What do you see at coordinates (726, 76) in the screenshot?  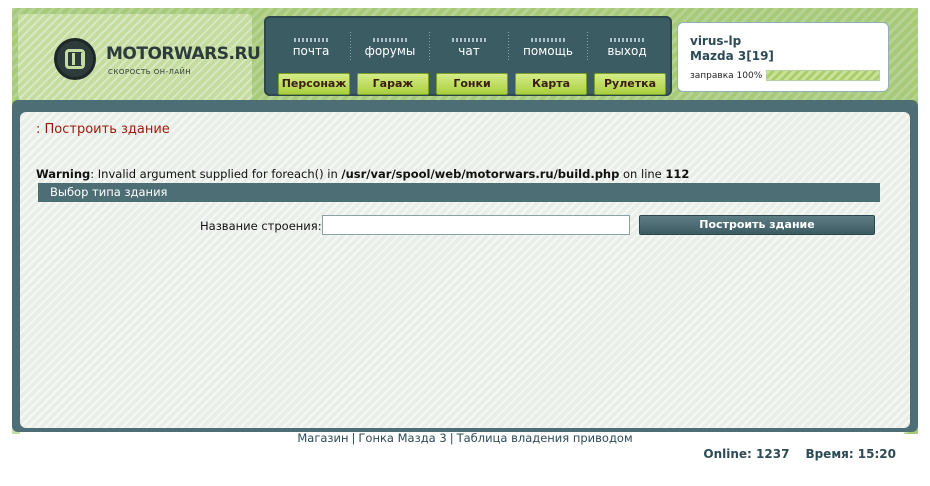 I see `fuel-label: заправка 100%` at bounding box center [726, 76].